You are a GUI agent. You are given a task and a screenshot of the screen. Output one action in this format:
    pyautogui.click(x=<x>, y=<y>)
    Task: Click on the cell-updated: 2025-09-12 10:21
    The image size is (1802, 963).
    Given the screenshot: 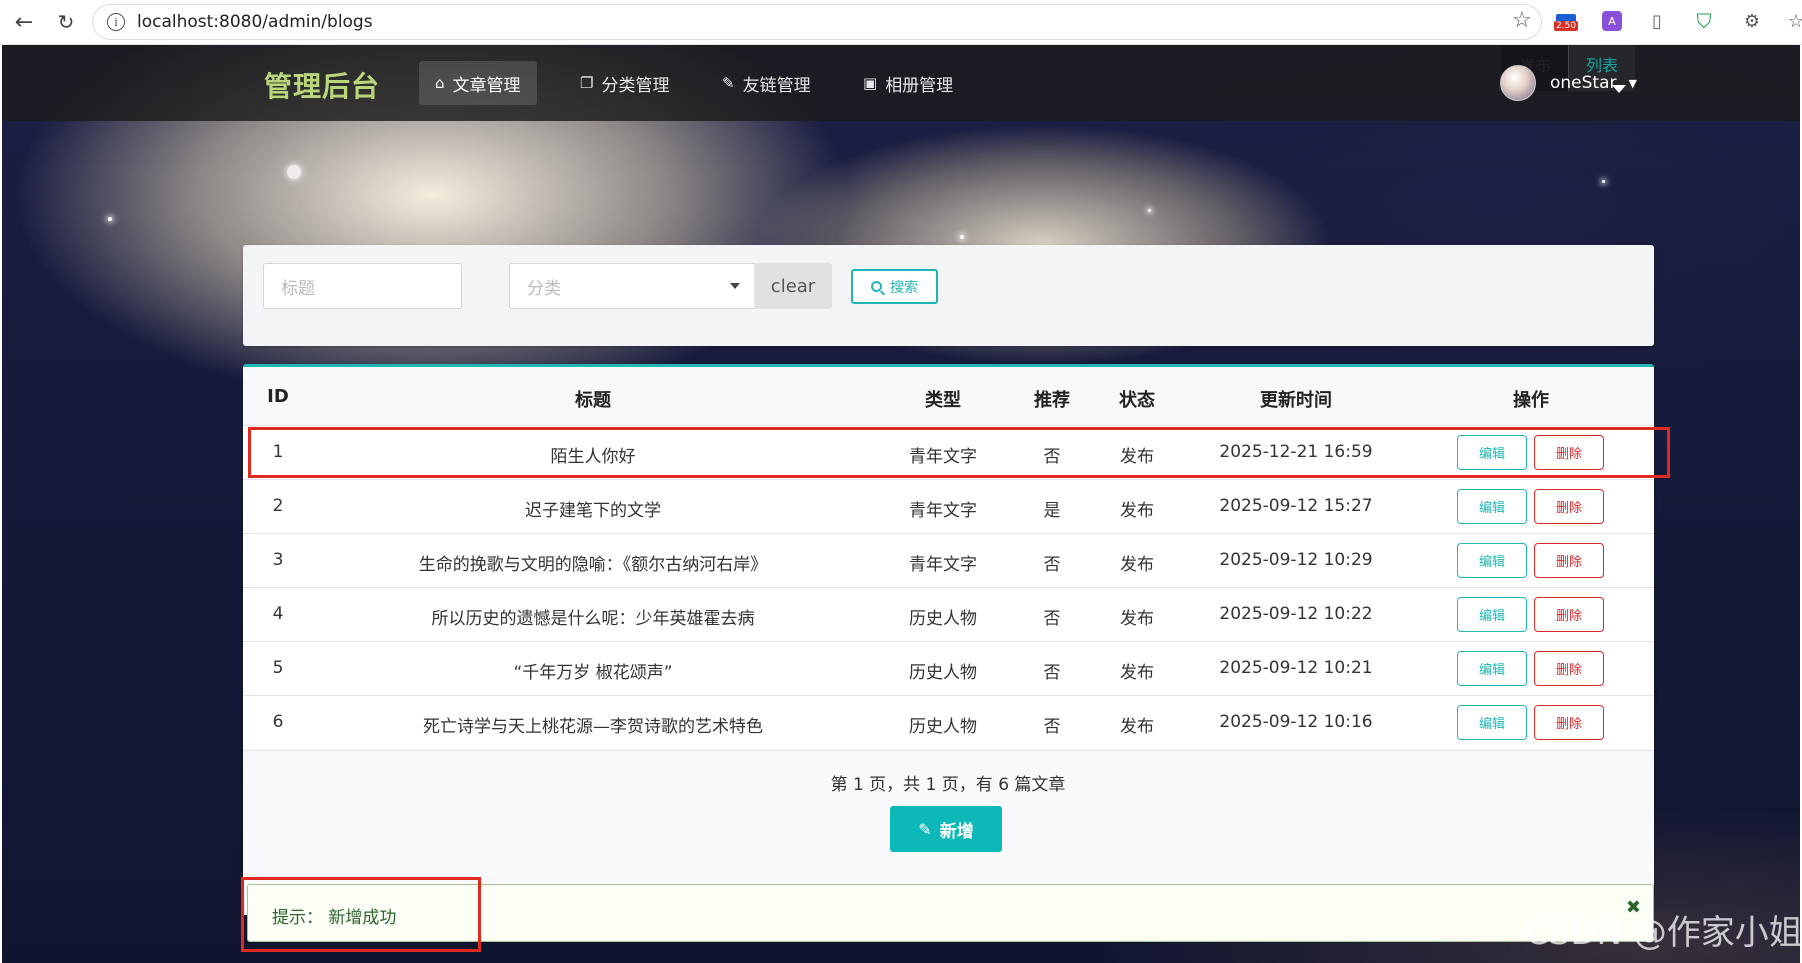 What is the action you would take?
    pyautogui.click(x=1296, y=668)
    